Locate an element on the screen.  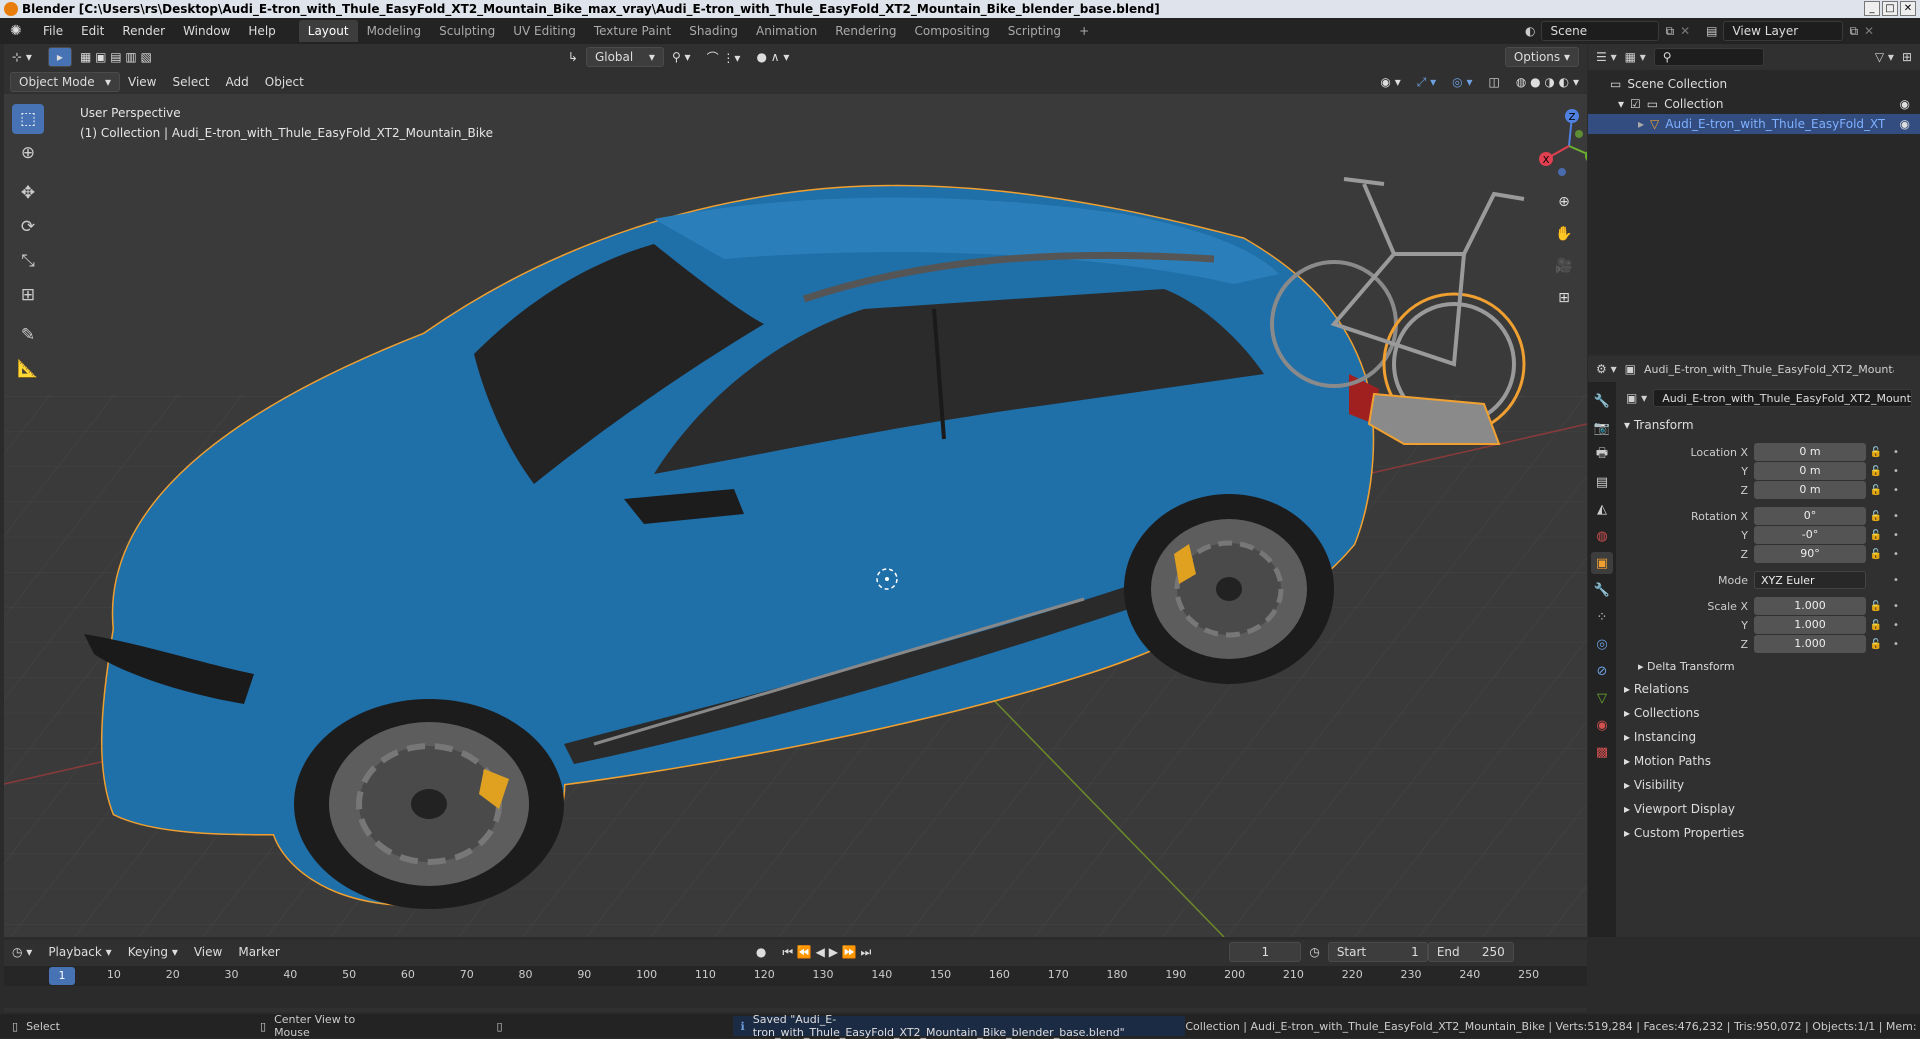
new-view-layer-icon: ⧉ is located at coordinates (1853, 31).